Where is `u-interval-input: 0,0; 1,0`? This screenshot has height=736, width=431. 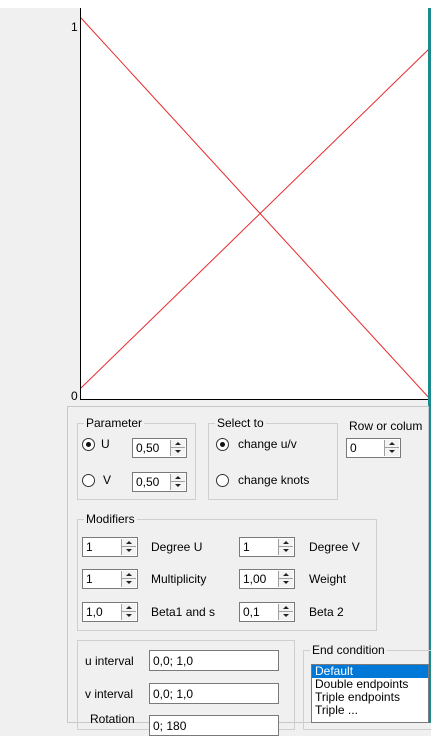
u-interval-input: 0,0; 1,0 is located at coordinates (214, 660).